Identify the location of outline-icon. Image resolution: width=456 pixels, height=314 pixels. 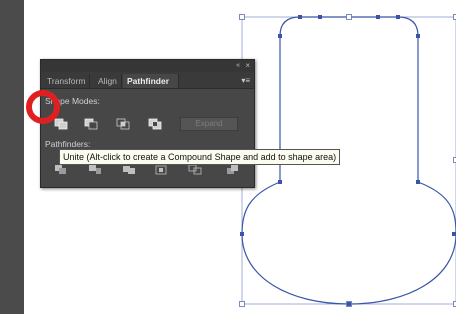
(195, 169).